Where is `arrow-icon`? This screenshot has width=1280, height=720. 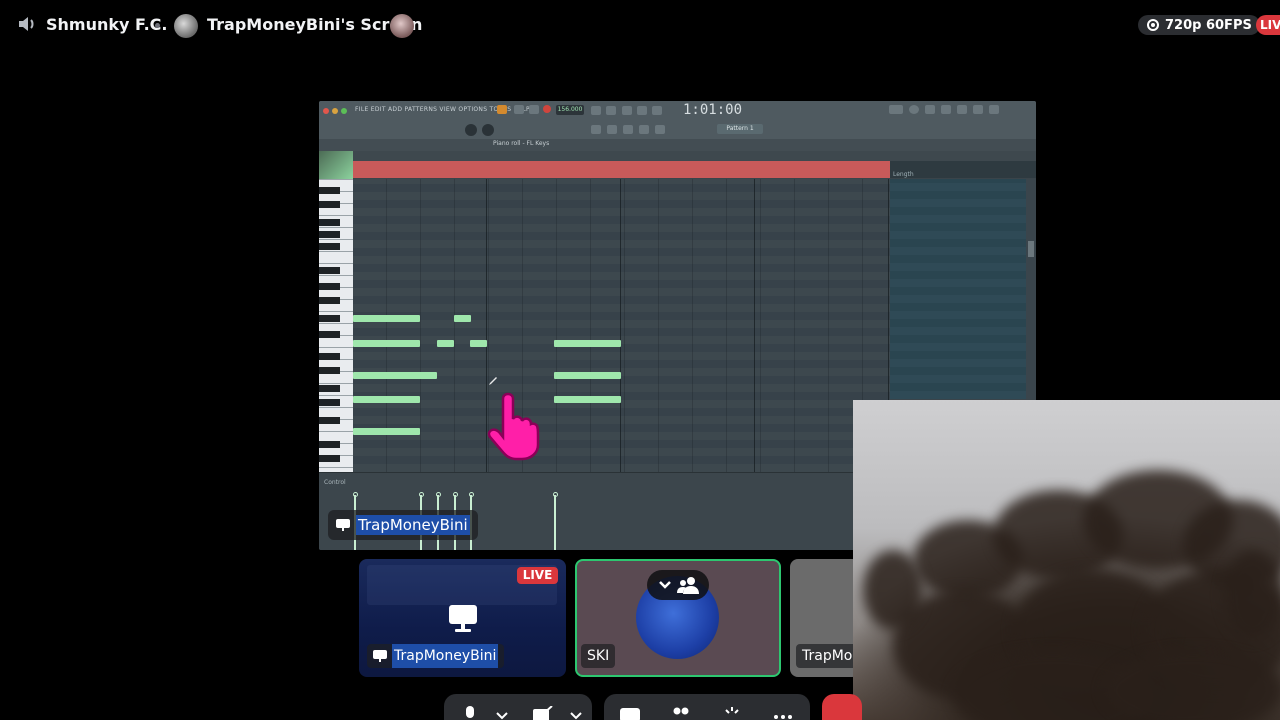
arrow-icon is located at coordinates (612, 129).